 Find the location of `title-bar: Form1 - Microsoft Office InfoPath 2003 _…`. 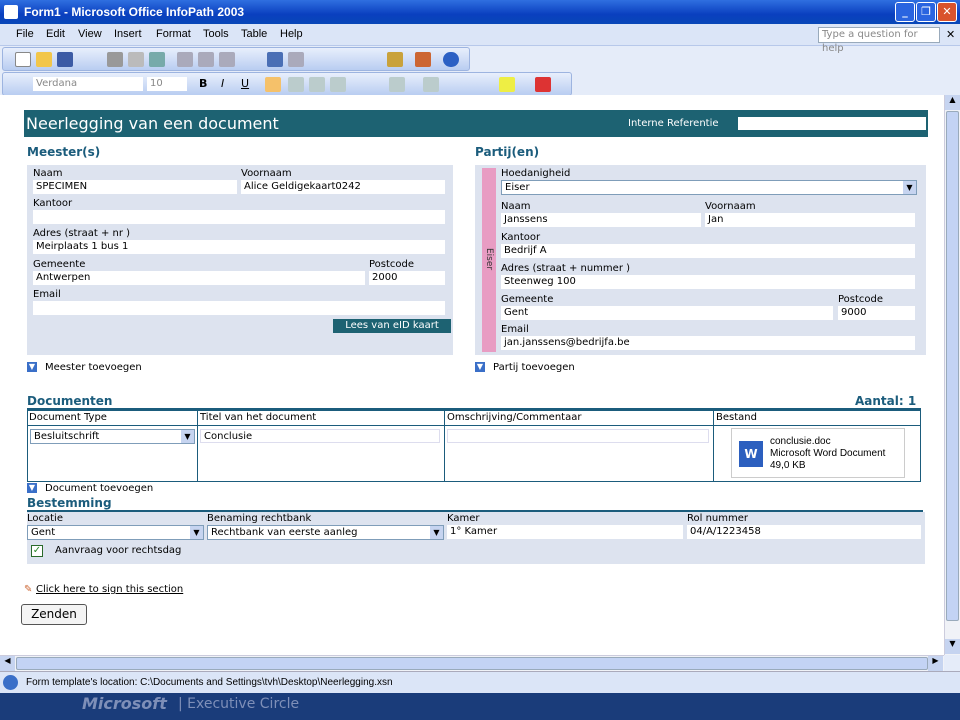

title-bar: Form1 - Microsoft Office InfoPath 2003 _… is located at coordinates (480, 12).